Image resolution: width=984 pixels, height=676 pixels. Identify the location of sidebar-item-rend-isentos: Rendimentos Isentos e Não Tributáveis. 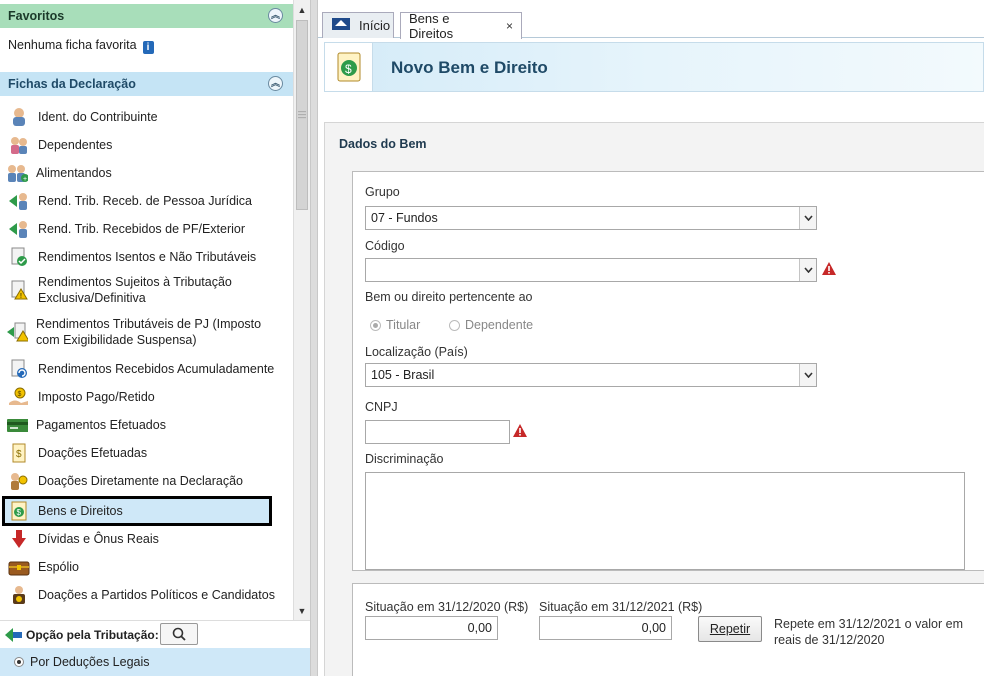
(147, 257).